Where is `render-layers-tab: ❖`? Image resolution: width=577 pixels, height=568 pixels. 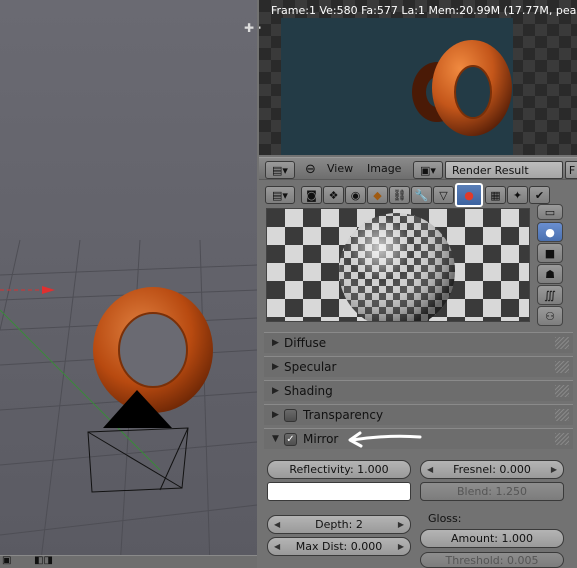
render-layers-tab: ❖ is located at coordinates (333, 195).